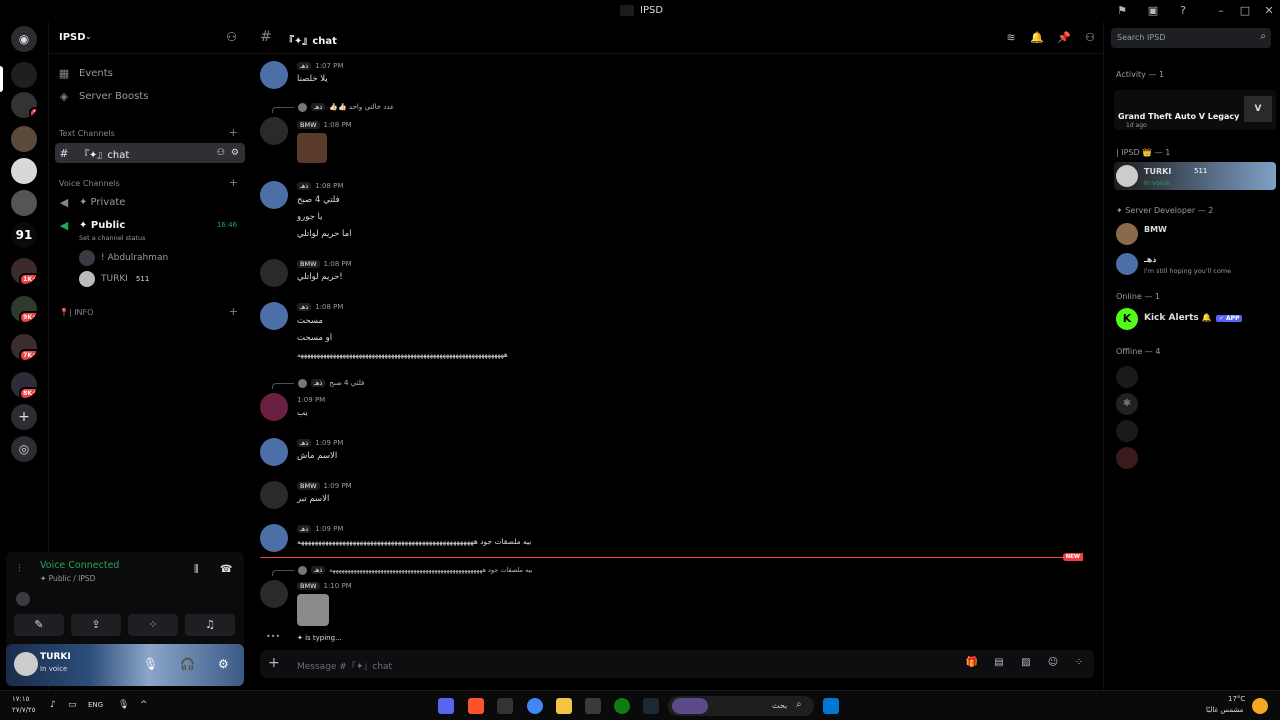 Image resolution: width=1280 pixels, height=720 pixels. Describe the element at coordinates (1191, 38) in the screenshot. I see `search-bar: Search IPSD ⌕` at that location.